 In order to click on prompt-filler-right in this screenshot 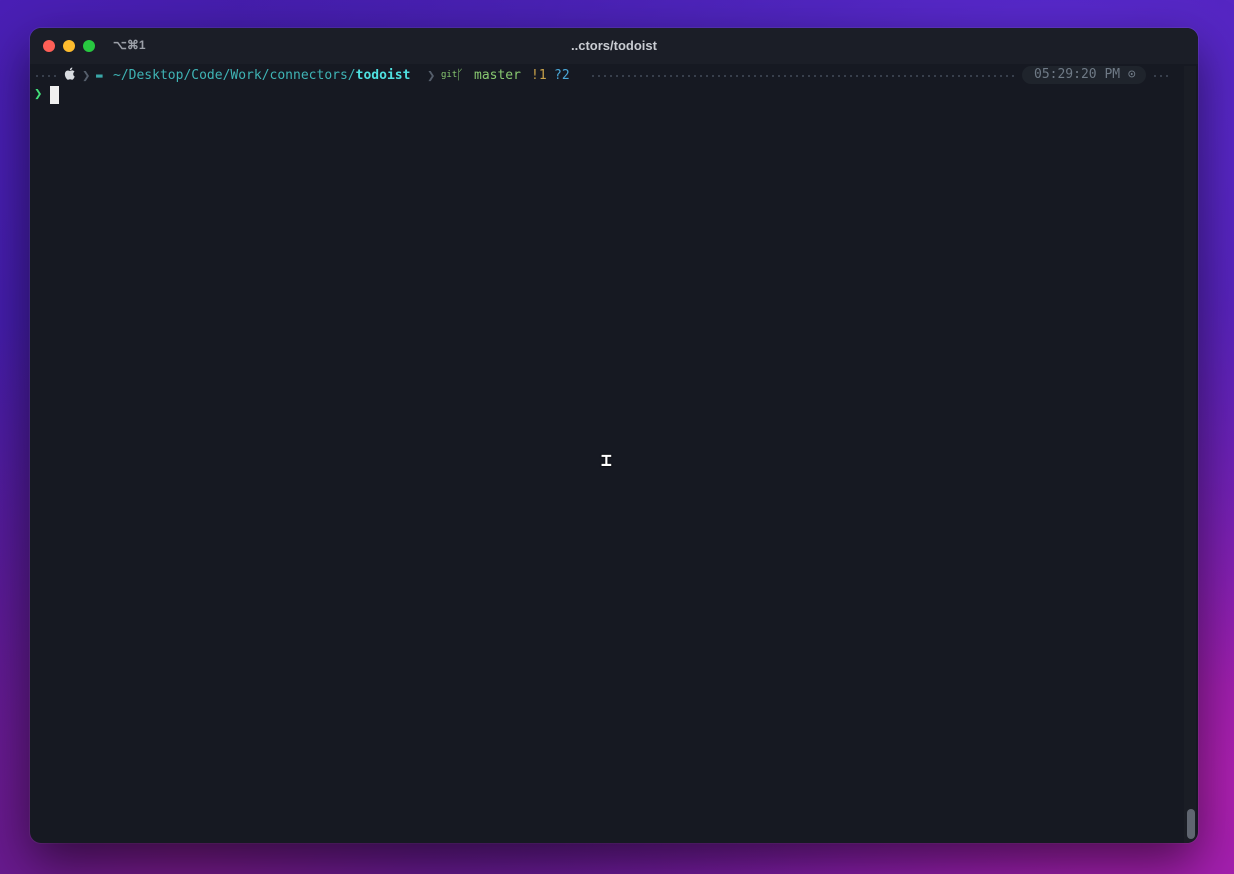, I will do `click(1162, 76)`.